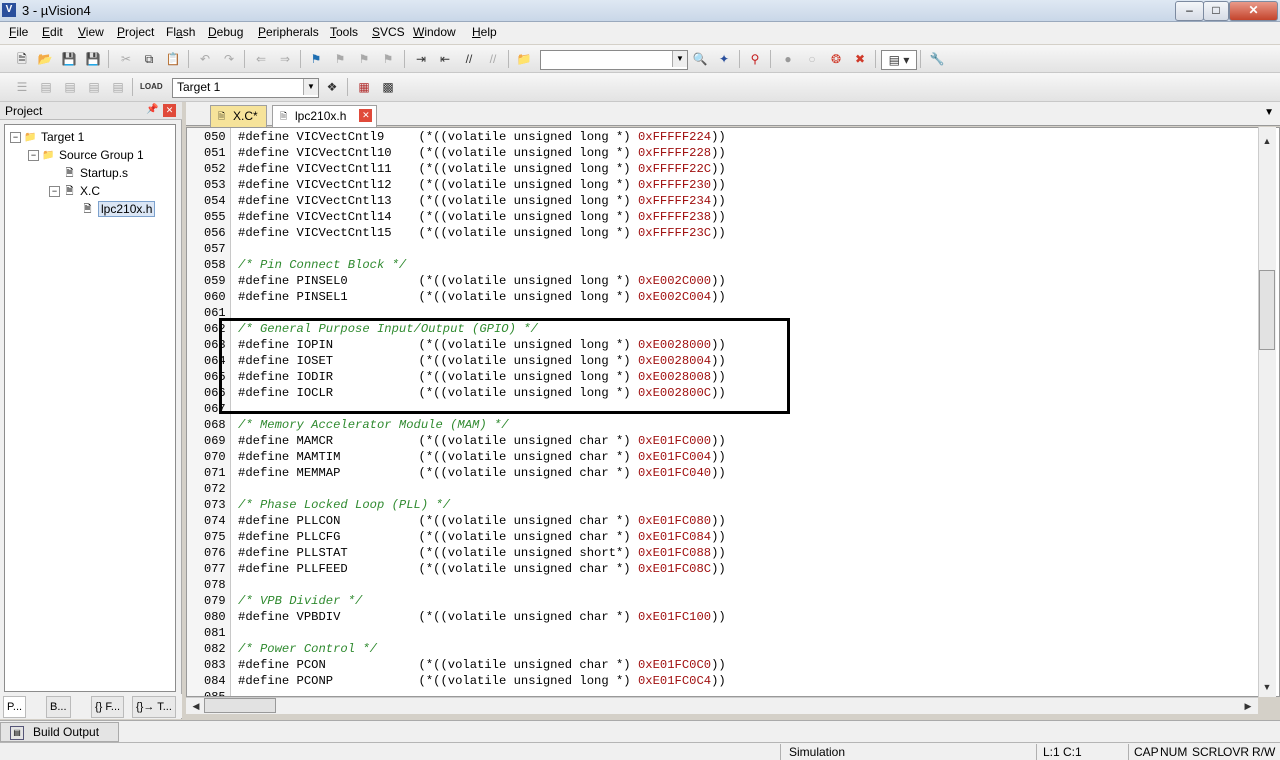 This screenshot has height=760, width=1280. I want to click on translate-icon: ☰, so click(22, 87).